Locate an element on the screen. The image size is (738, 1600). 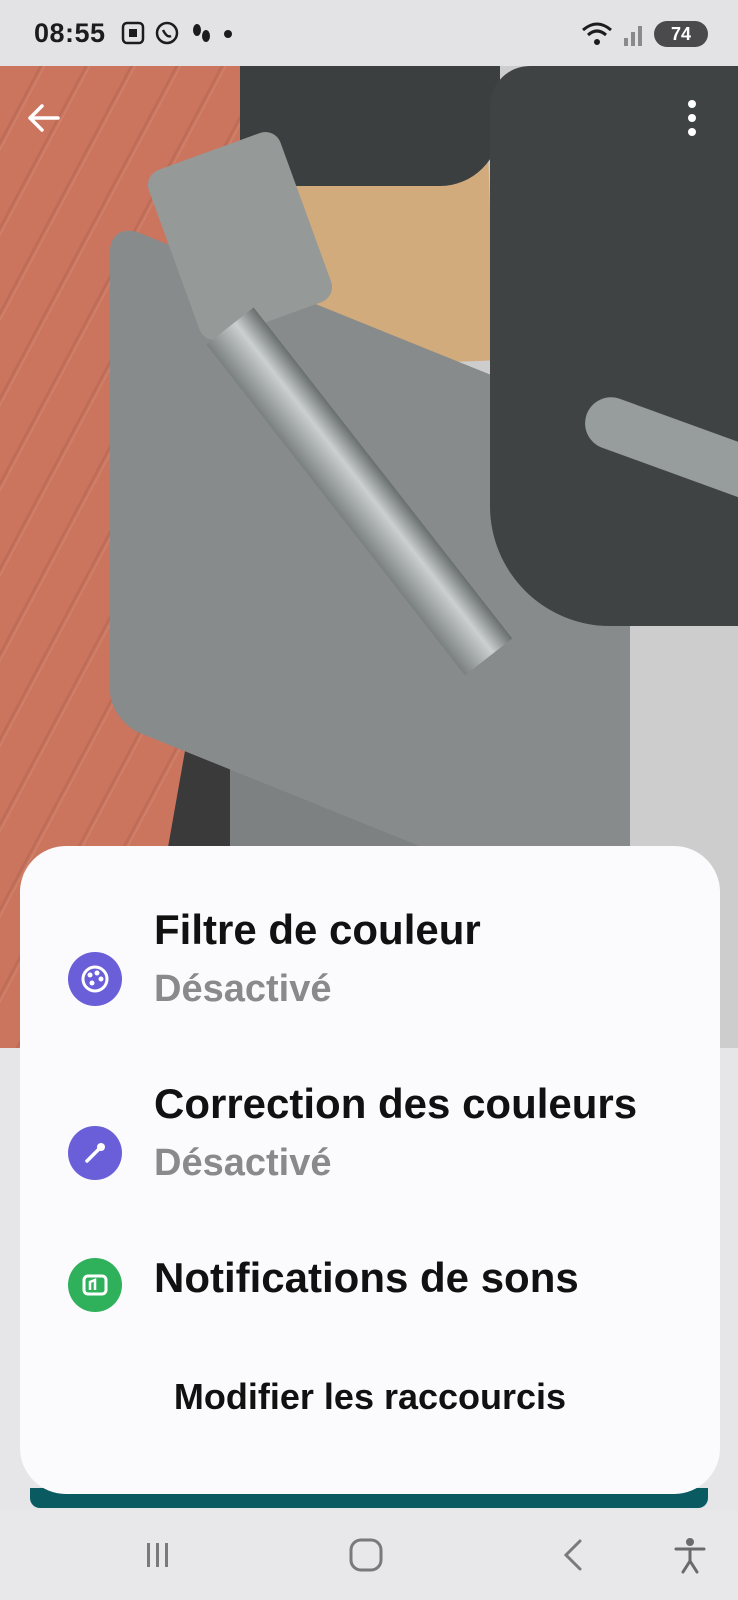
steps-icon is located at coordinates (201, 33).